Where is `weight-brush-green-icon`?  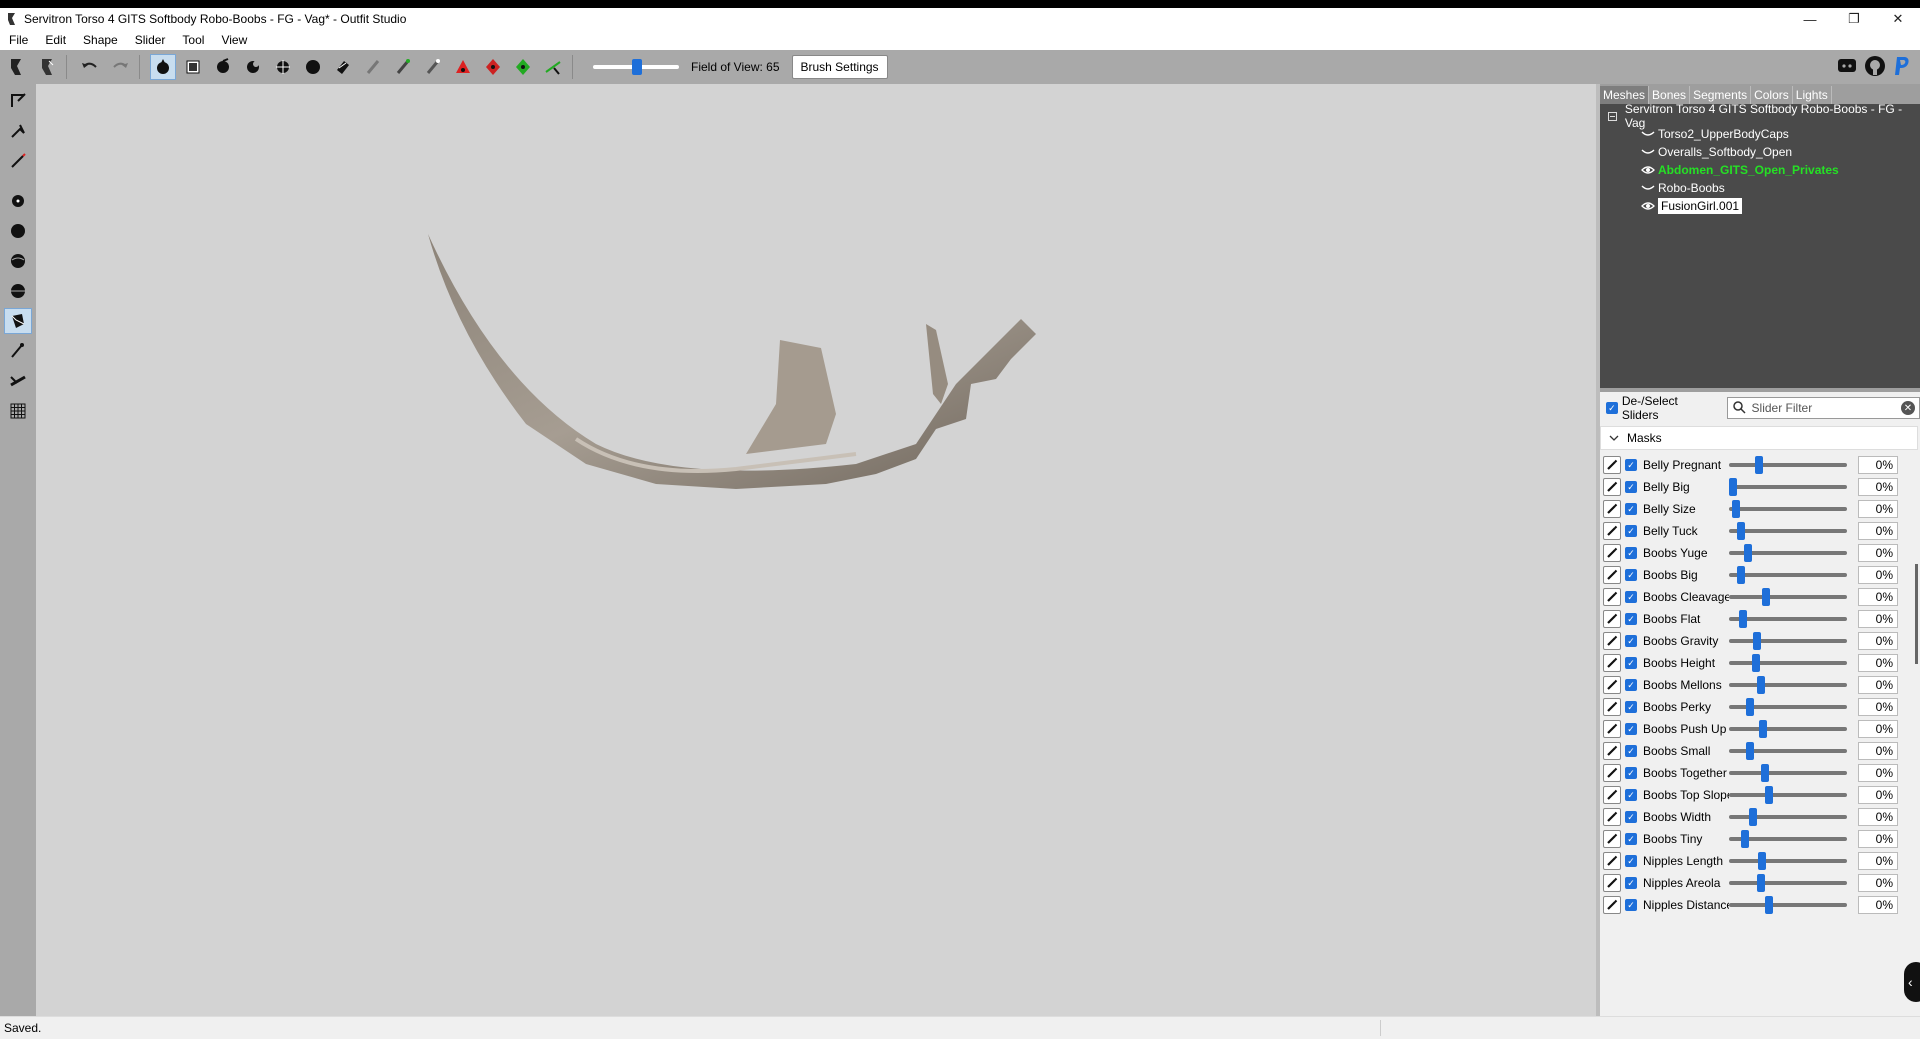 weight-brush-green-icon is located at coordinates (403, 67).